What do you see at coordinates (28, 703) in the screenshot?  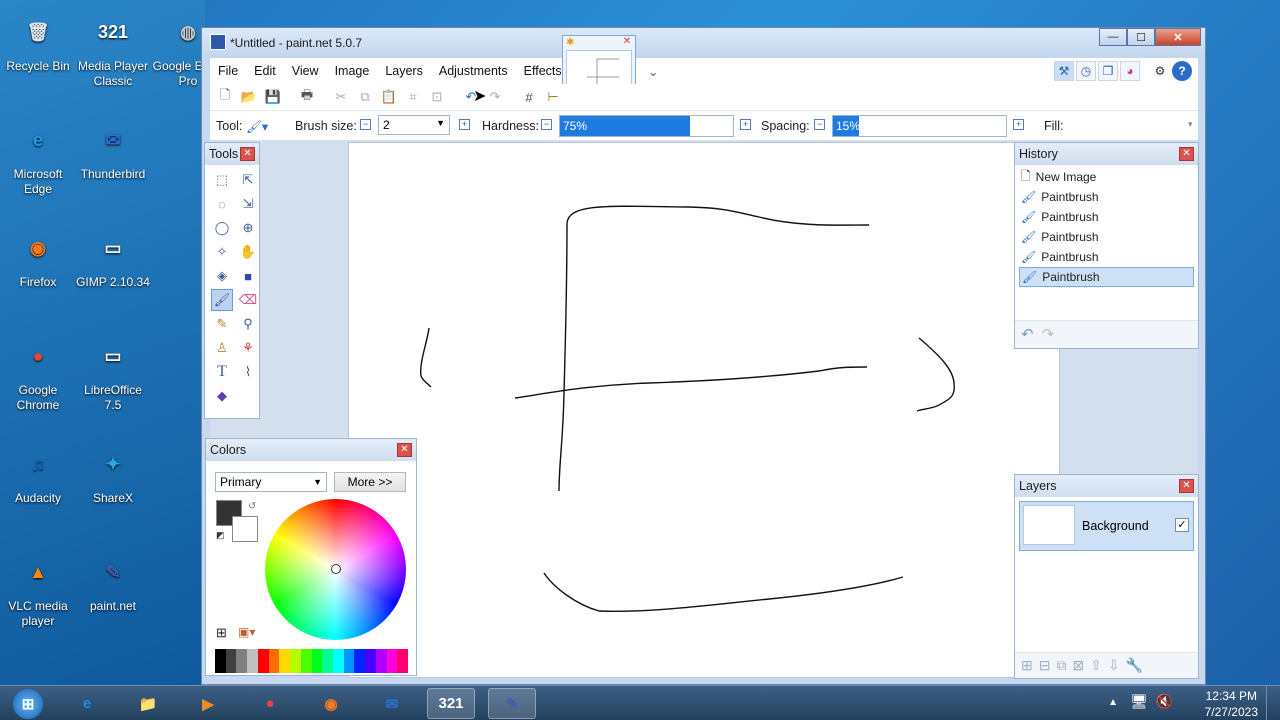 I see `start-button: ⊞` at bounding box center [28, 703].